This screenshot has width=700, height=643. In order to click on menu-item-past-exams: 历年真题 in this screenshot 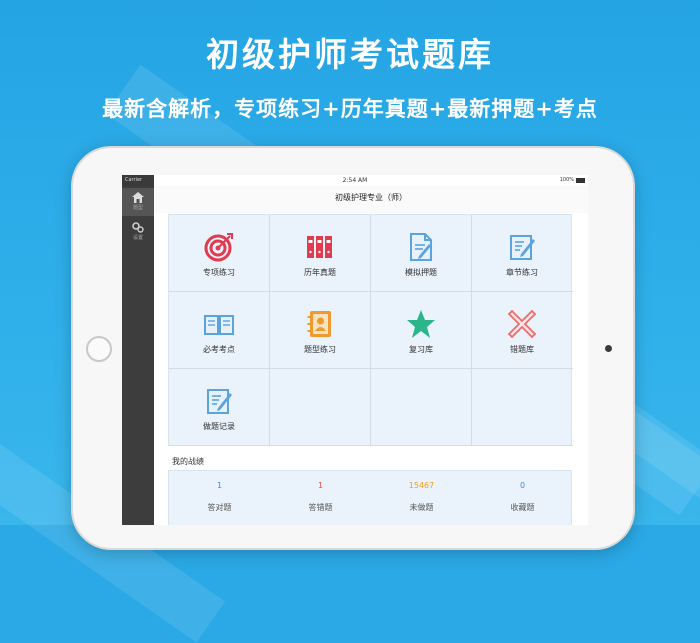, I will do `click(320, 253)`.